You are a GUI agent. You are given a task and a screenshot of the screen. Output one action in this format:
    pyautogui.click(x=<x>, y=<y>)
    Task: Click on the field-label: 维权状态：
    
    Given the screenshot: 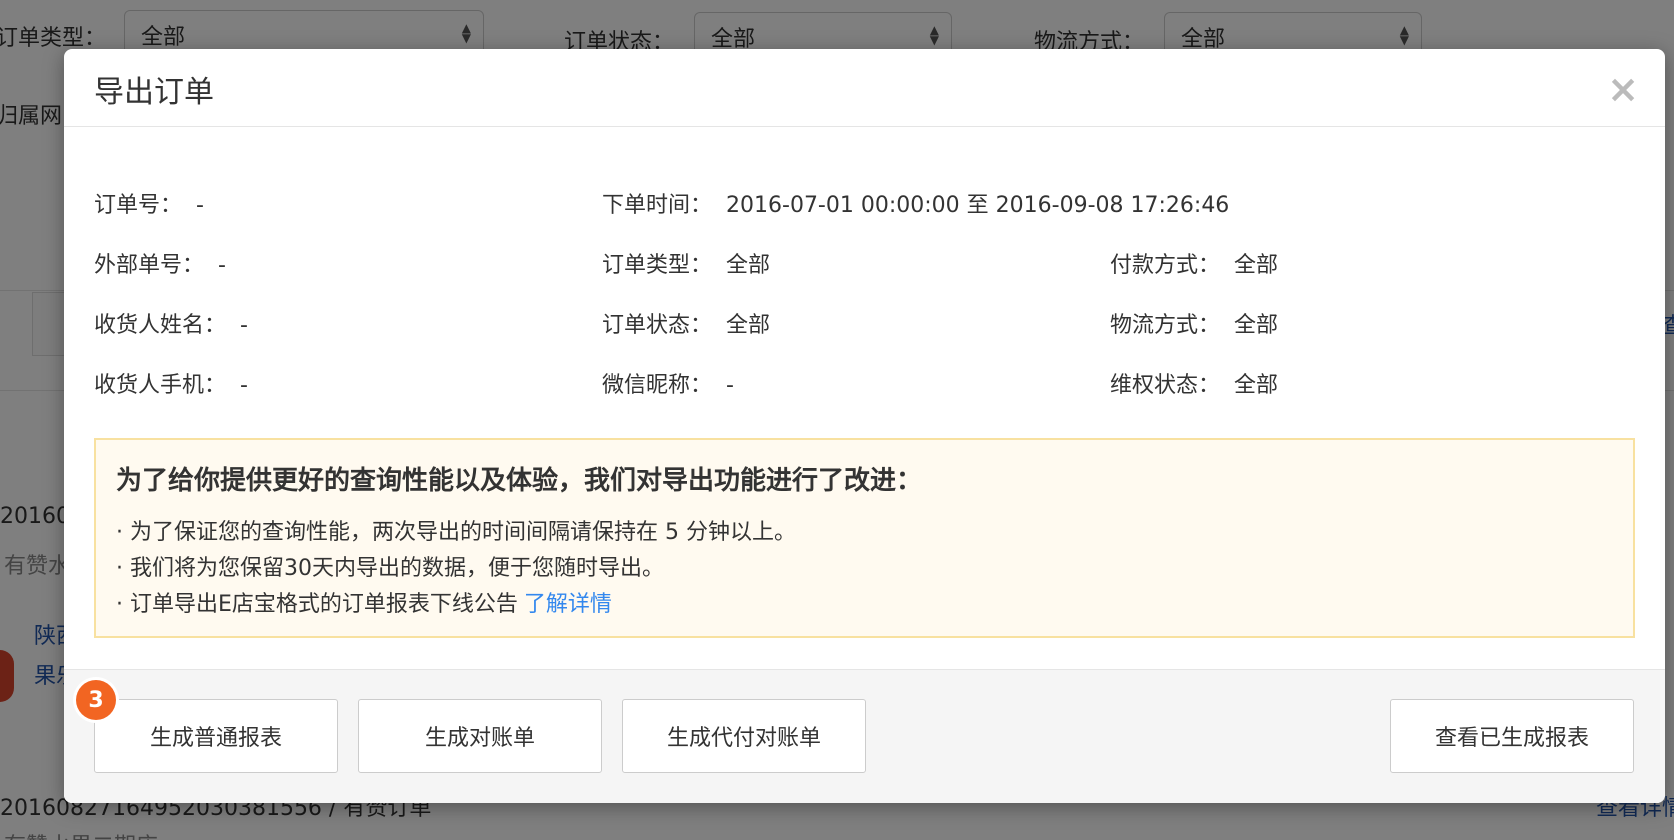 What is the action you would take?
    pyautogui.click(x=1165, y=385)
    